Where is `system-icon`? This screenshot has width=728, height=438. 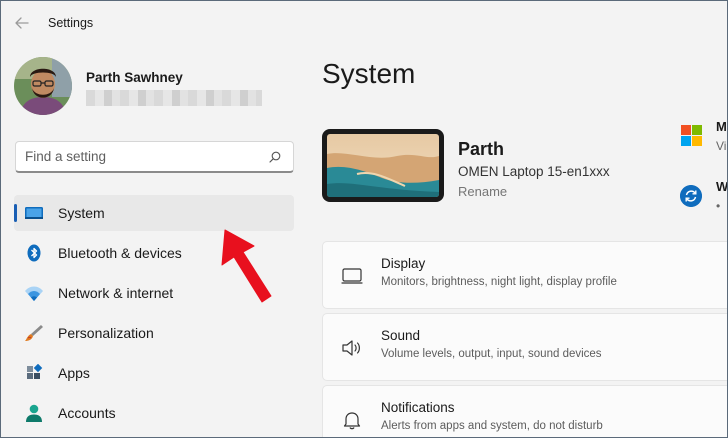 system-icon is located at coordinates (34, 213).